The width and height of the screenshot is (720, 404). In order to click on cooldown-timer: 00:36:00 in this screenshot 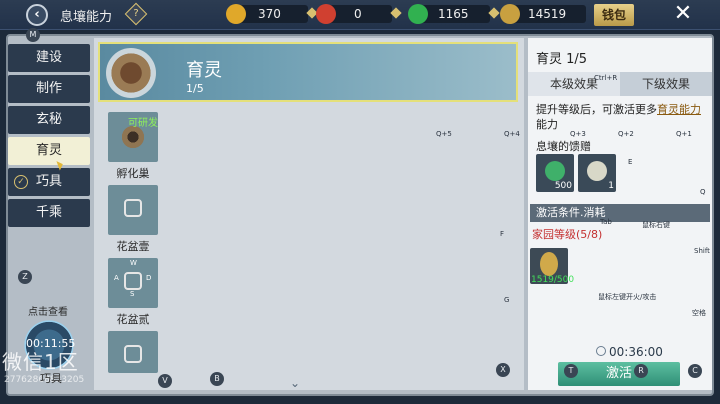, I will do `click(629, 352)`.